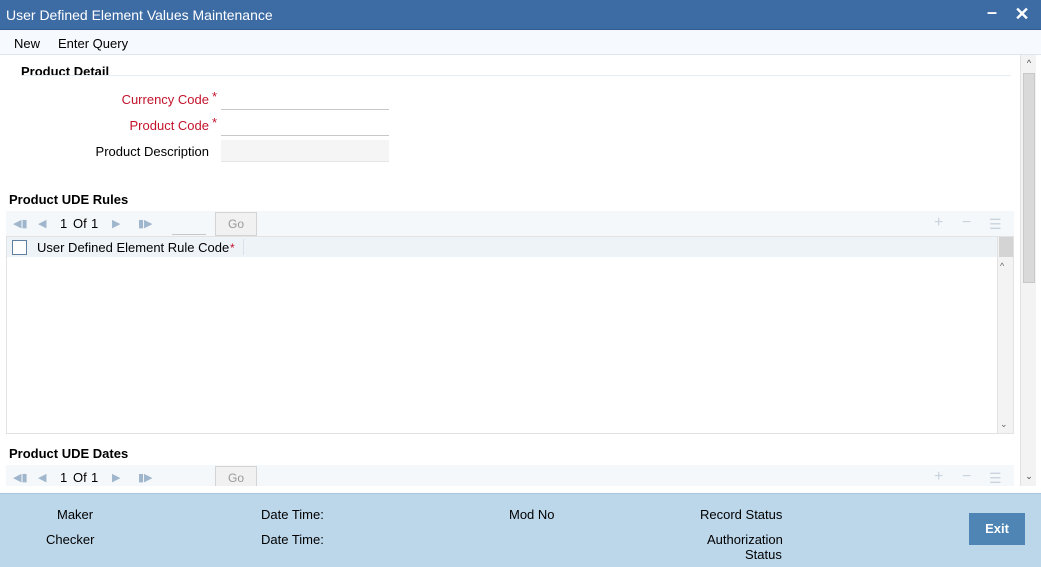 The height and width of the screenshot is (567, 1041). Describe the element at coordinates (1022, 14) in the screenshot. I see `close-icon: ✕` at that location.